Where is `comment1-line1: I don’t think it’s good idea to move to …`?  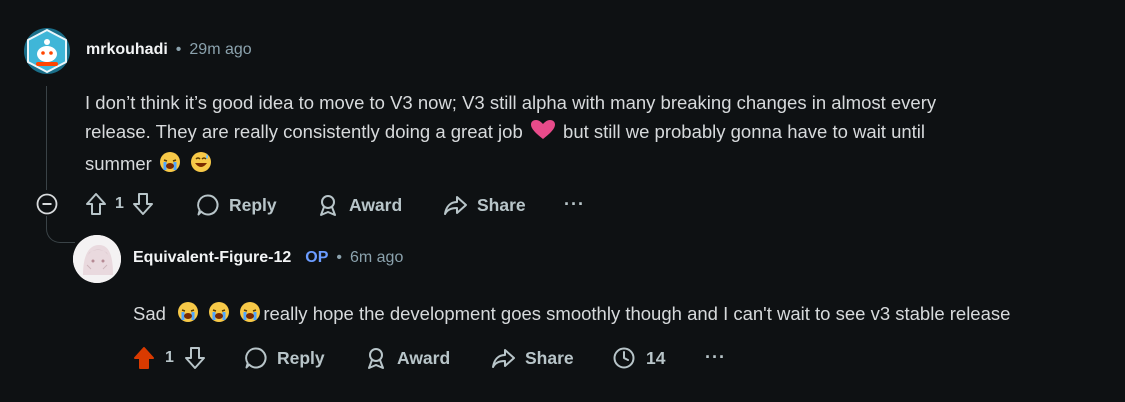 comment1-line1: I don’t think it’s good idea to move to … is located at coordinates (511, 102).